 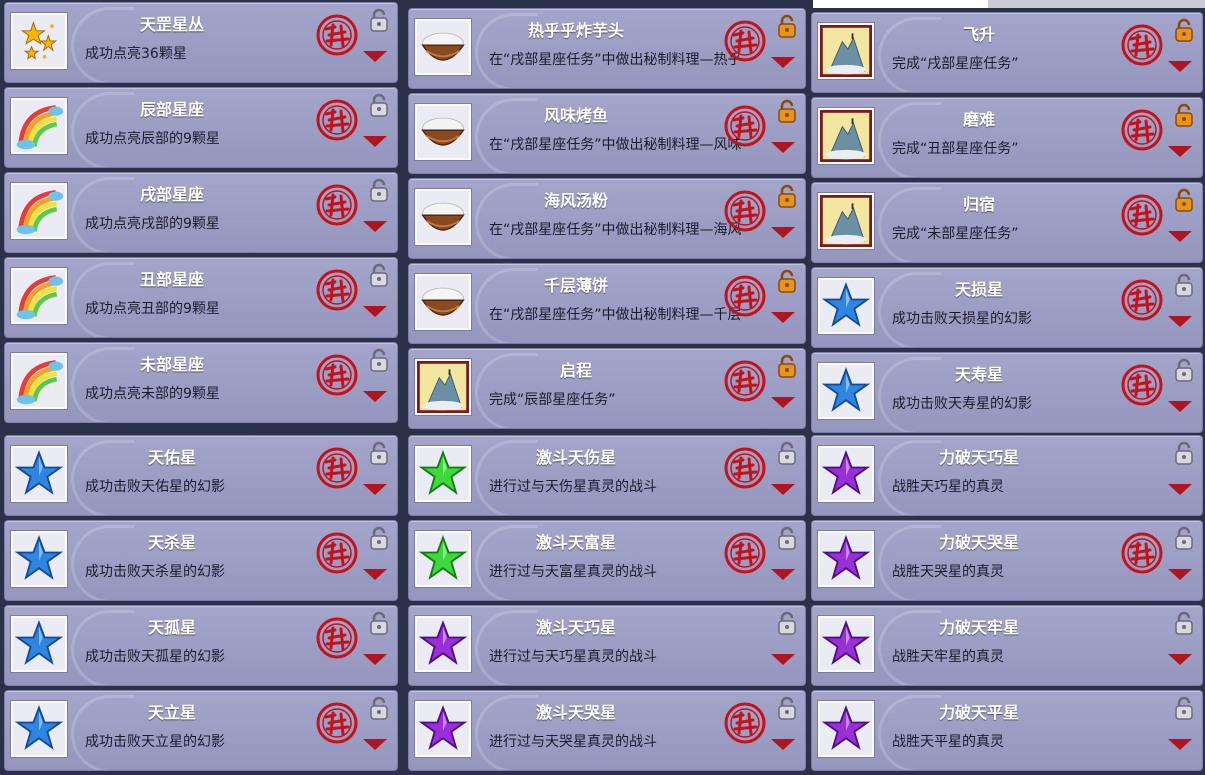 I want to click on achievement-card: 海风汤粉 在“戌部星座任务”中做出秘制料理—海风, so click(x=607, y=218).